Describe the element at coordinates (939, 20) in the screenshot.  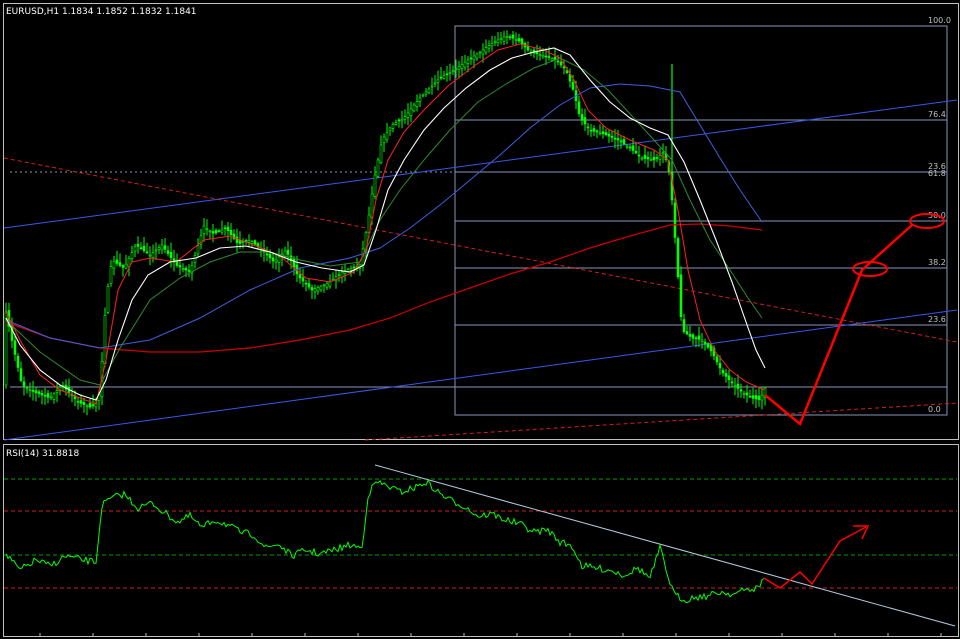
I see `fib-label-100: 100.0` at that location.